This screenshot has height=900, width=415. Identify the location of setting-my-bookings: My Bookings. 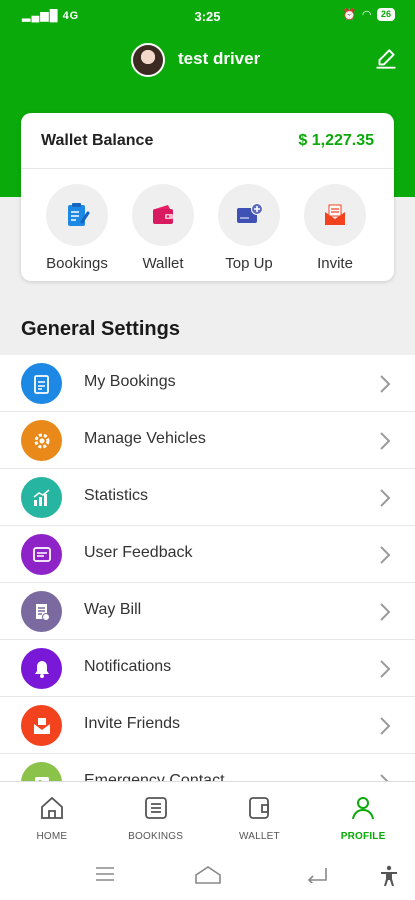
(207, 383).